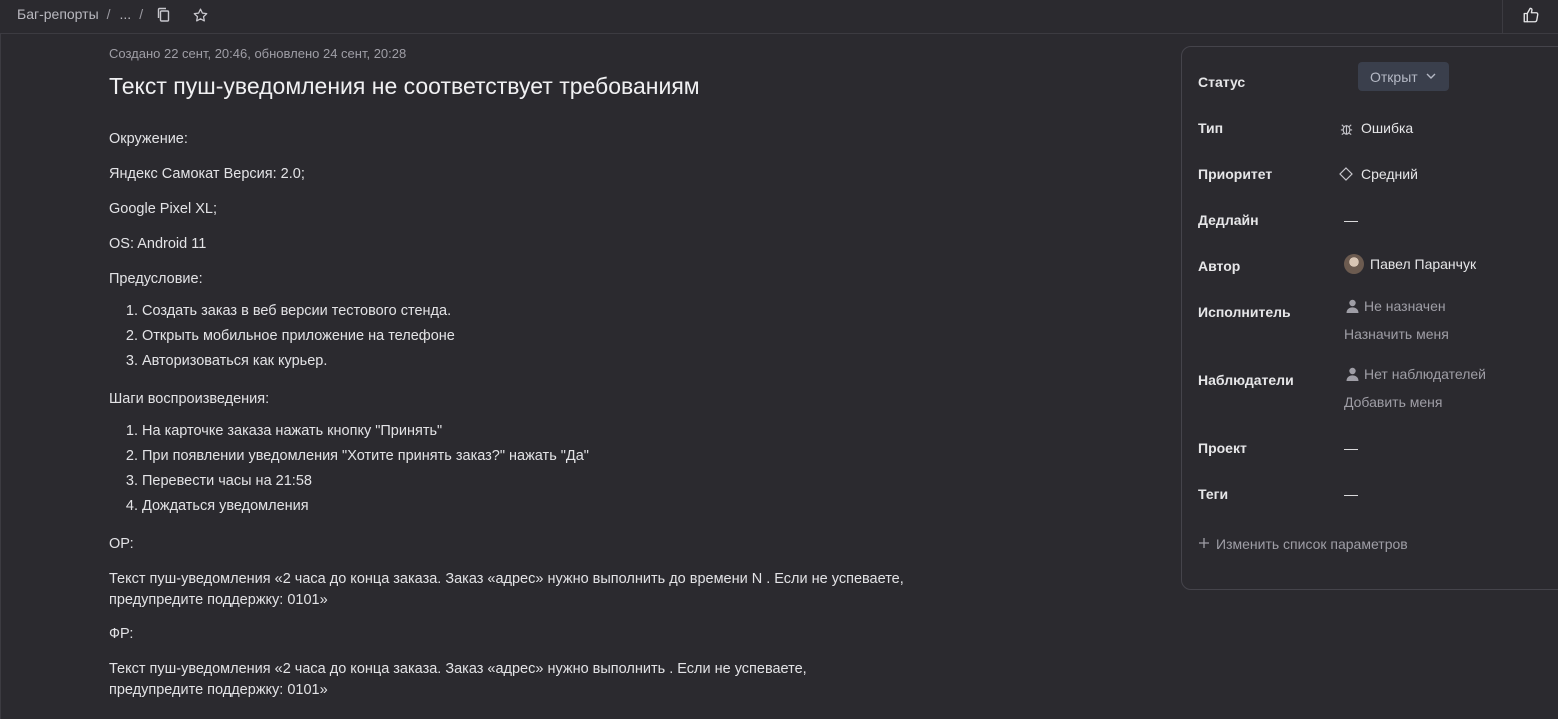 The width and height of the screenshot is (1558, 719). Describe the element at coordinates (1228, 220) in the screenshot. I see `deadline-label: Дедлайн` at that location.